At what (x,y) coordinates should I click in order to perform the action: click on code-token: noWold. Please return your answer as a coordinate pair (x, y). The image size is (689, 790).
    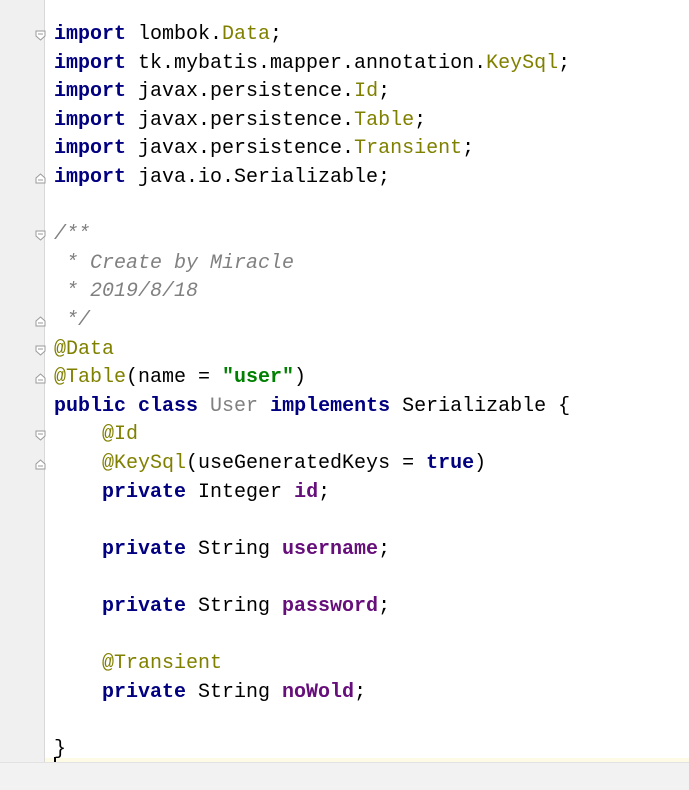
    Looking at the image, I should click on (318, 692).